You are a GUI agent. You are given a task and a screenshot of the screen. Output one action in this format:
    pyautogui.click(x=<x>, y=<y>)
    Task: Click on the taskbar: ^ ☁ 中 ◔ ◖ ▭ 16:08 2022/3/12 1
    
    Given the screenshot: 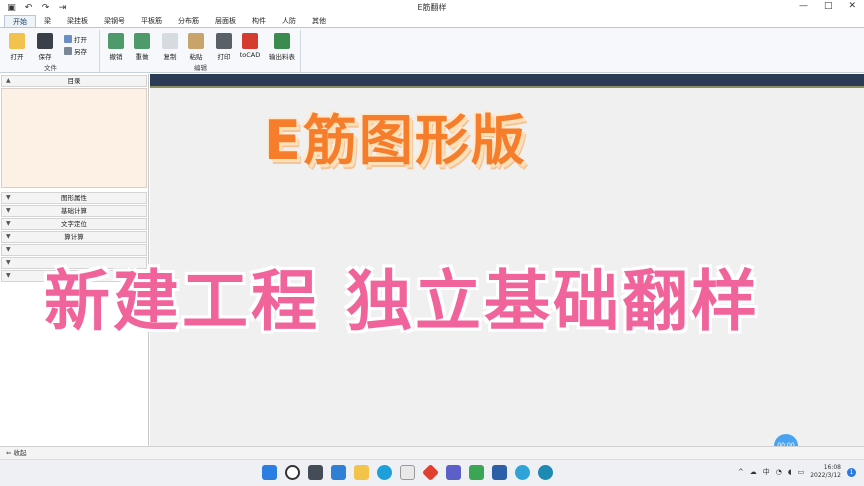 What is the action you would take?
    pyautogui.click(x=432, y=472)
    